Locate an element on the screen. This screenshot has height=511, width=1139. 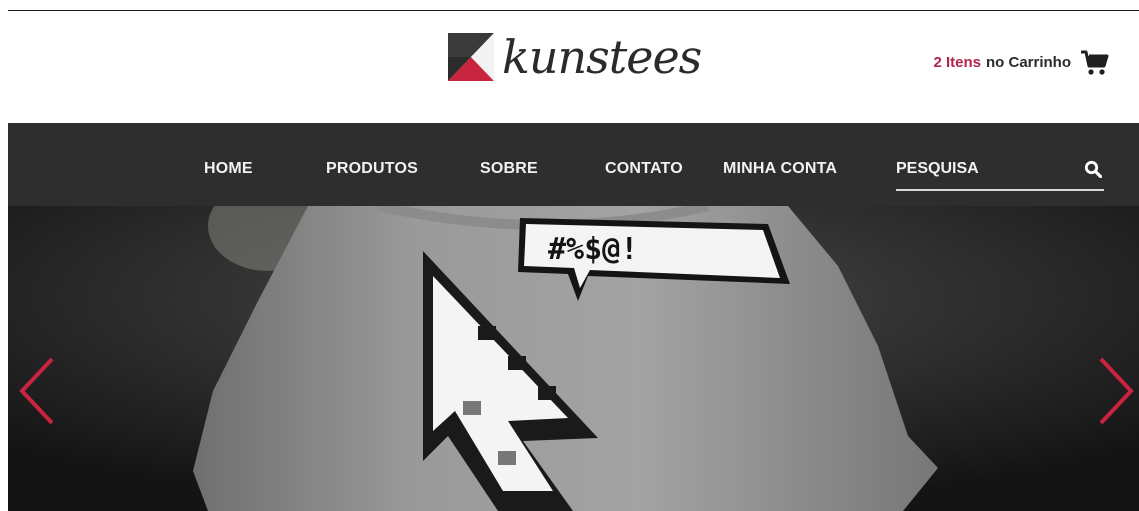
nav-item-minha-conta: MINHA CONTA is located at coordinates (780, 169).